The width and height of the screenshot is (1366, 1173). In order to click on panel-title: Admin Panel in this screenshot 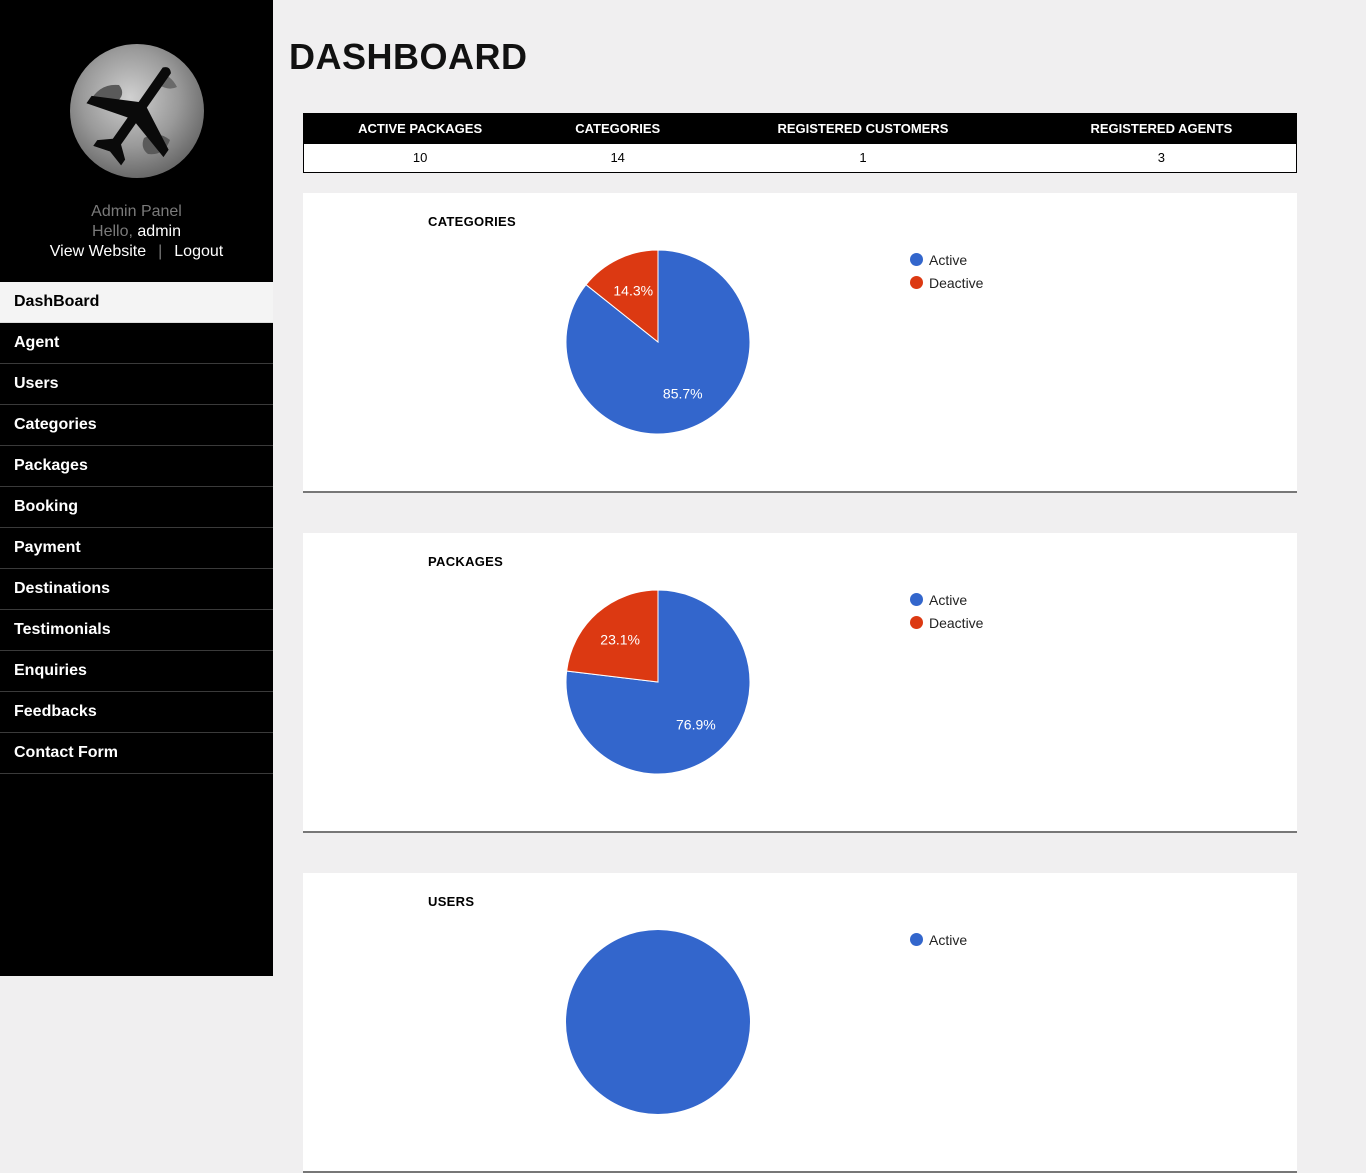, I will do `click(136, 211)`.